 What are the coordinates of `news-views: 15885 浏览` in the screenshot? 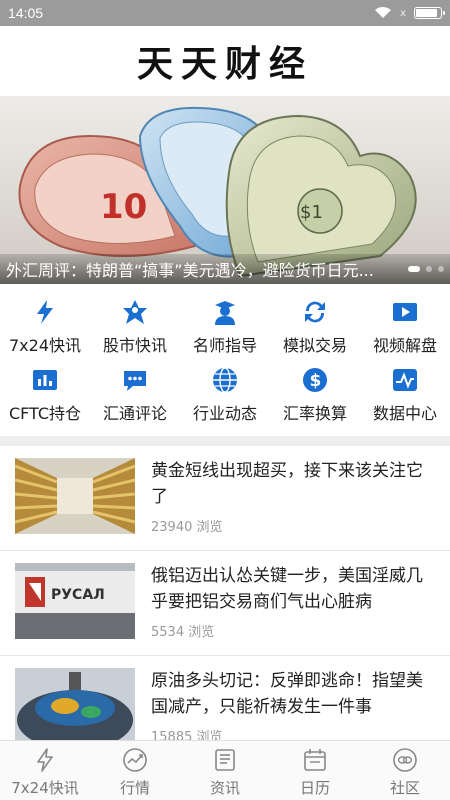 It's located at (187, 735).